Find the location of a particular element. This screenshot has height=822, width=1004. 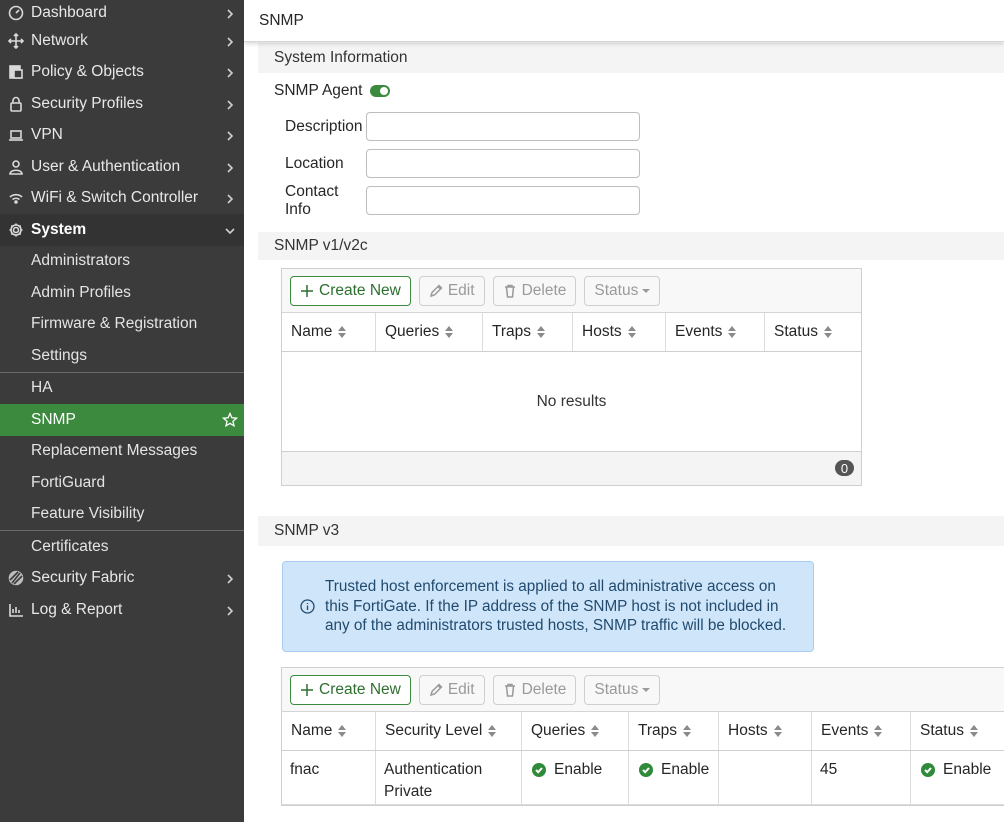

v1v2c-delete-button: Delete is located at coordinates (534, 290).